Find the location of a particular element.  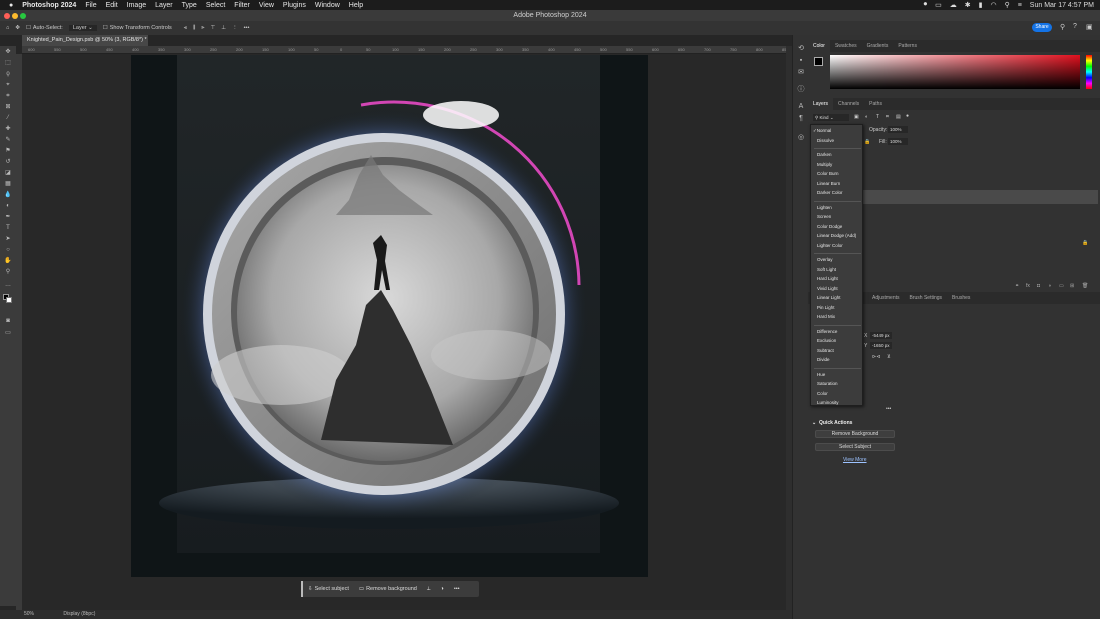

transform-icon: ⟂ is located at coordinates (429, 589).